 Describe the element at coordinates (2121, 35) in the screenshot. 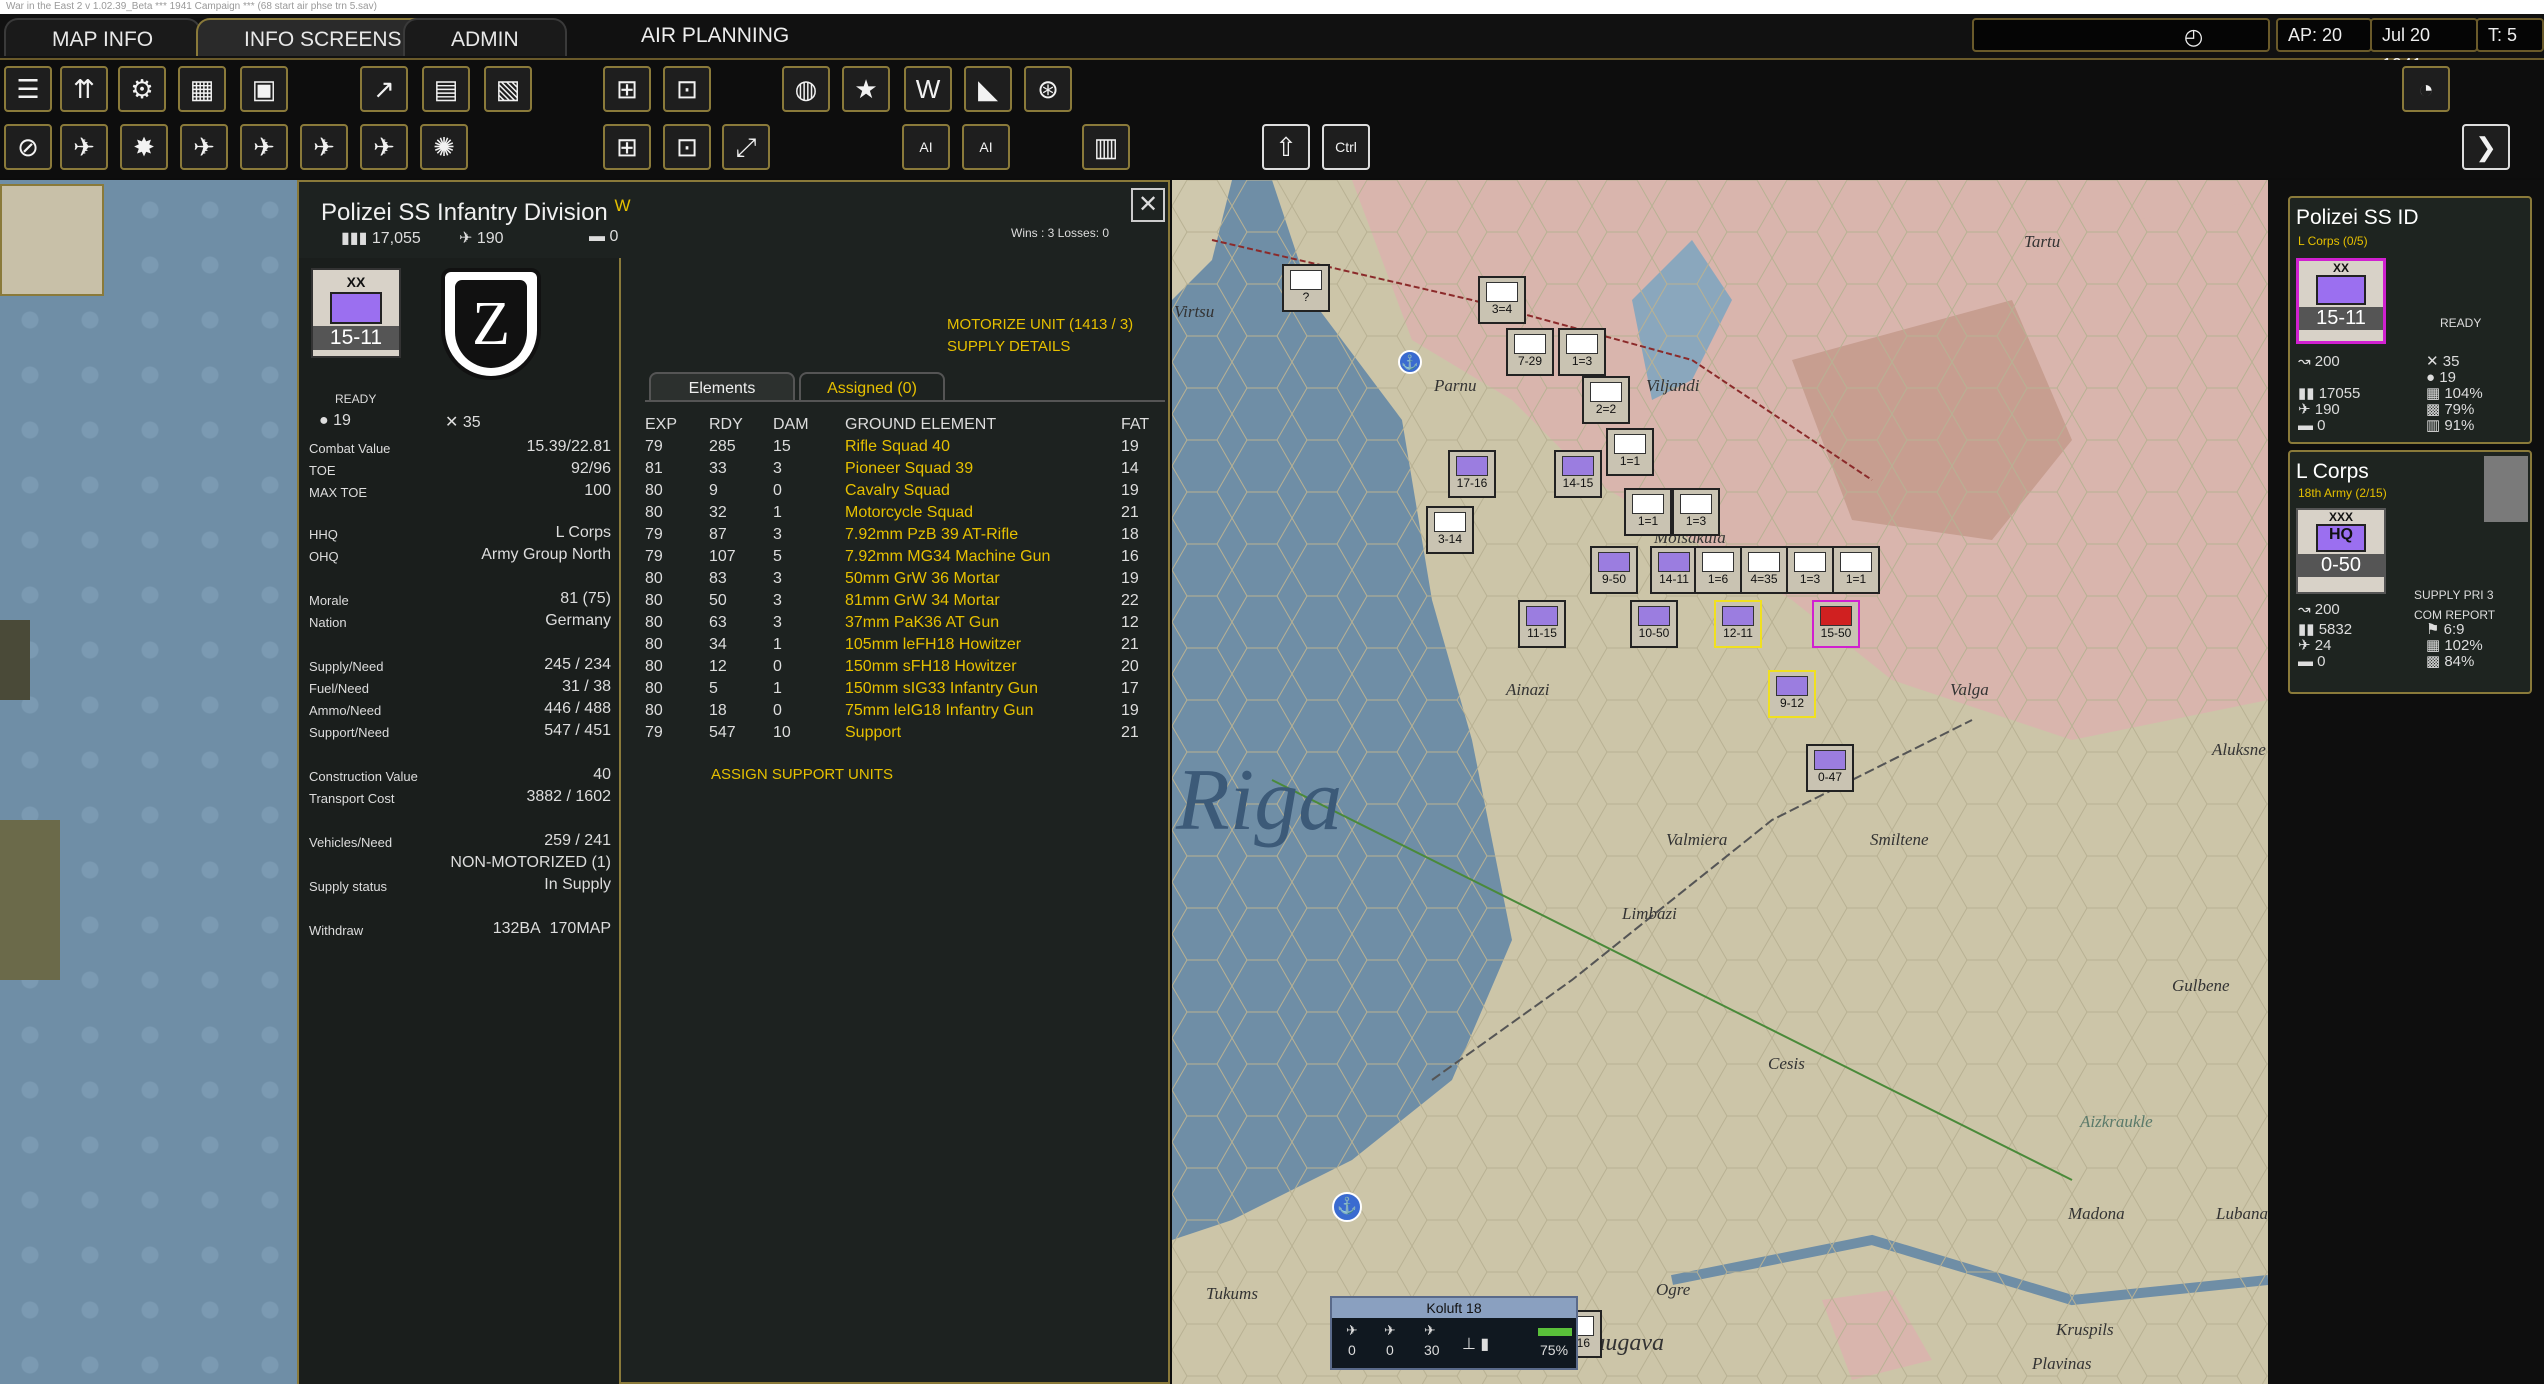

I see `message-box: ◴` at that location.